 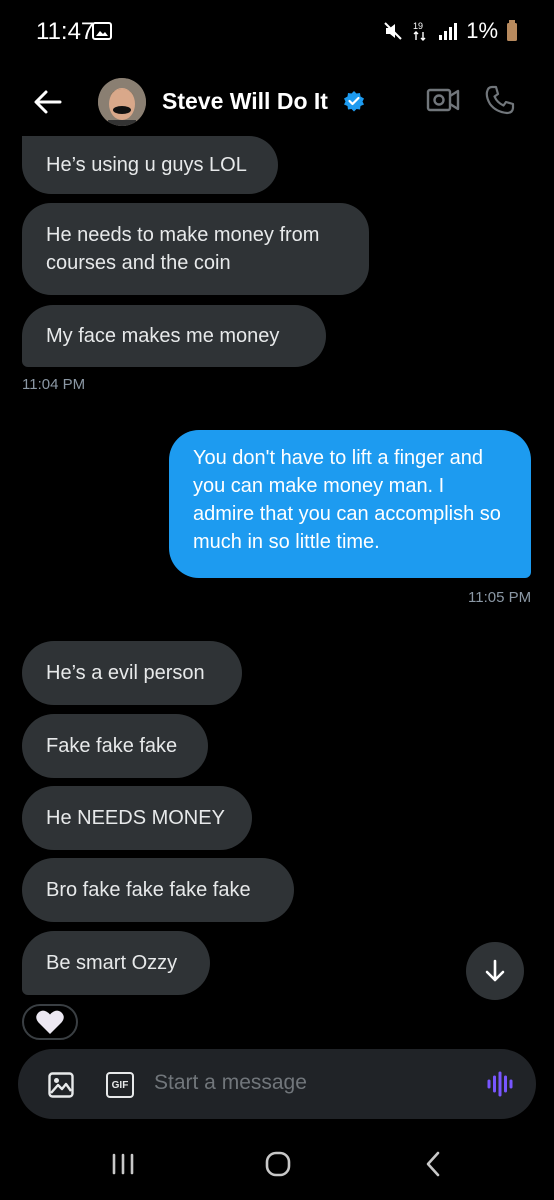 What do you see at coordinates (500, 597) in the screenshot?
I see `message-timestamp: 11:05 PM` at bounding box center [500, 597].